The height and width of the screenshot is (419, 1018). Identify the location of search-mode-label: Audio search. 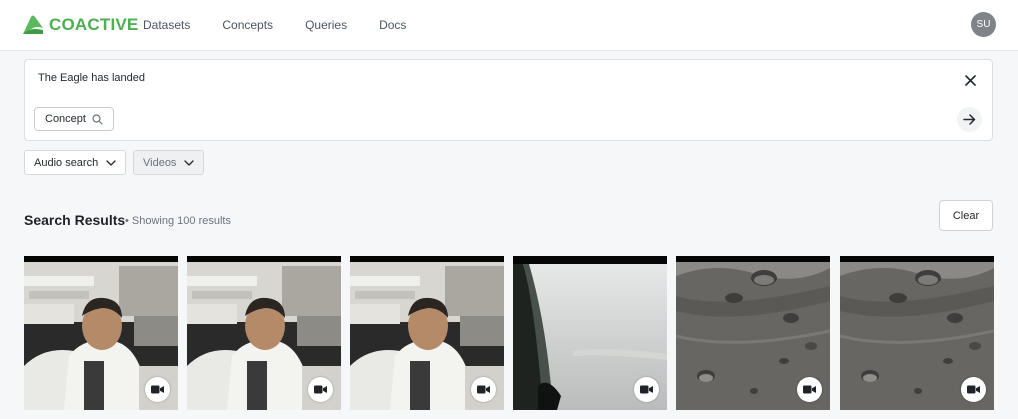
(66, 162).